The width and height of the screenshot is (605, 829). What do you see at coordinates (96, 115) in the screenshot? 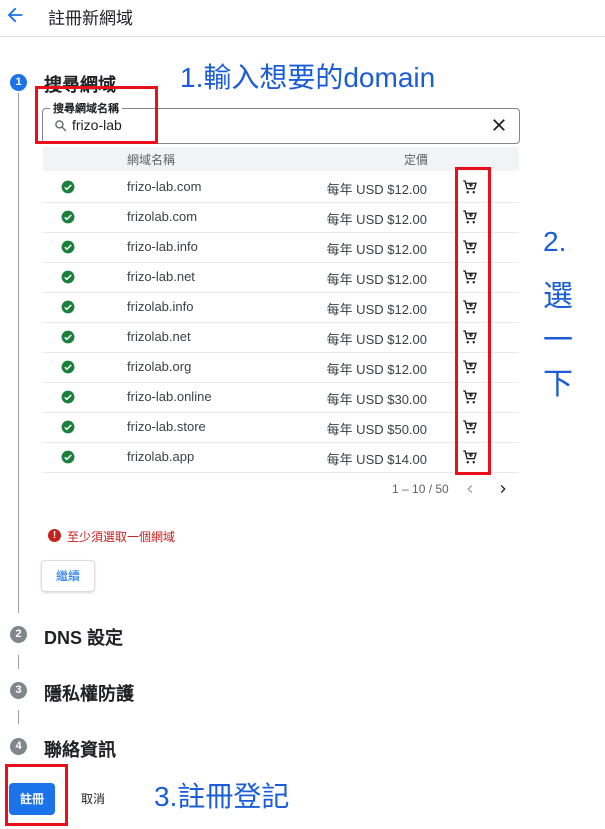
I see `annotation-box-search` at bounding box center [96, 115].